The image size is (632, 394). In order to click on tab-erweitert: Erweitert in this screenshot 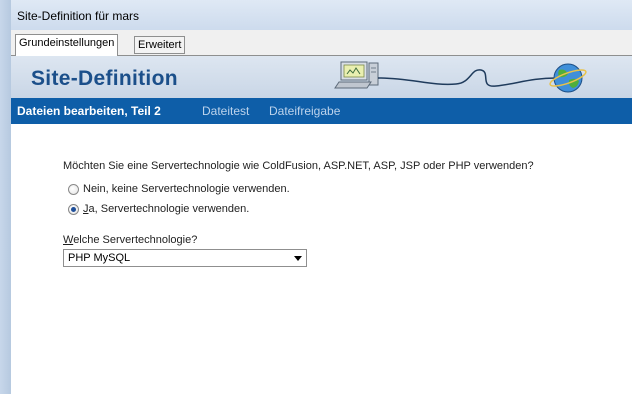, I will do `click(160, 45)`.